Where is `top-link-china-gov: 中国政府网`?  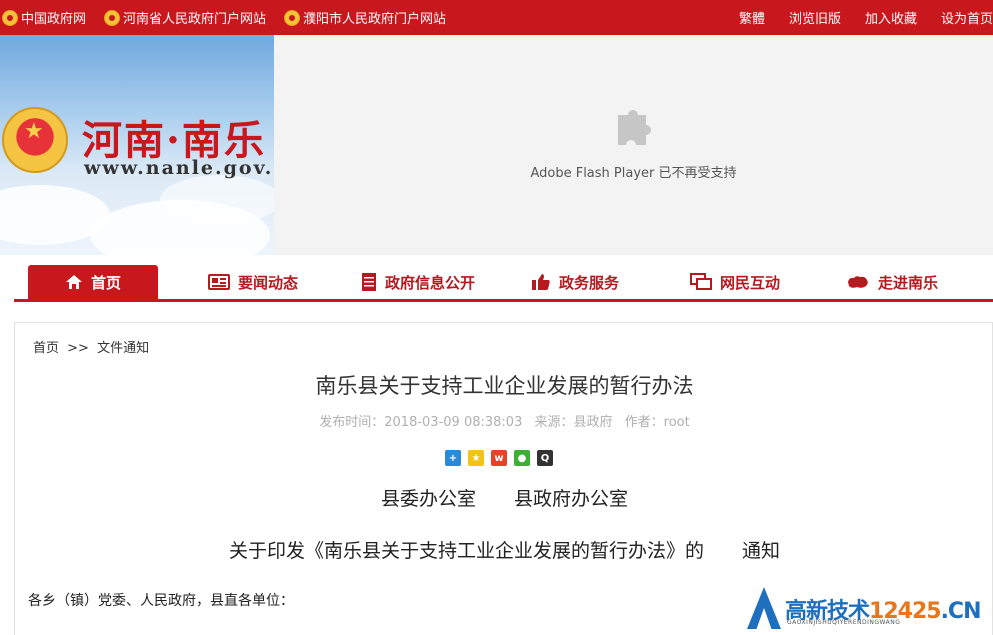
top-link-china-gov: 中国政府网 is located at coordinates (44, 17).